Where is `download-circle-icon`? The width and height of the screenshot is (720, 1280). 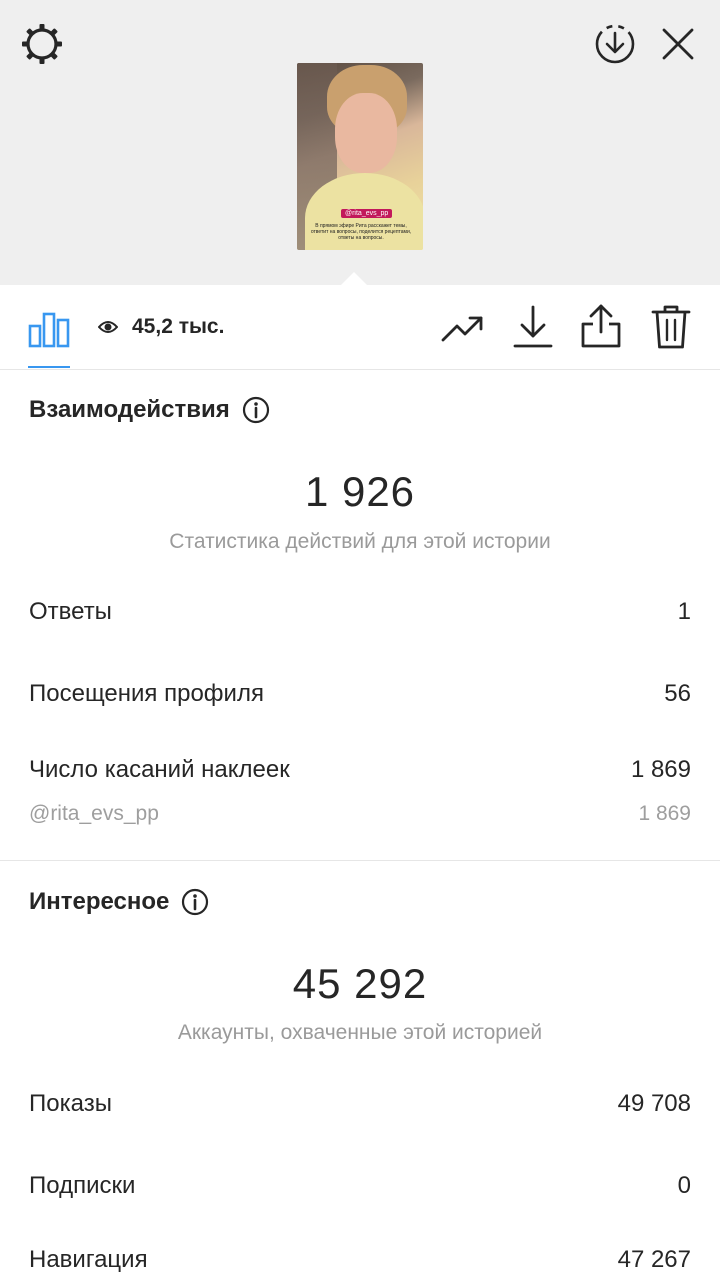 download-circle-icon is located at coordinates (615, 44).